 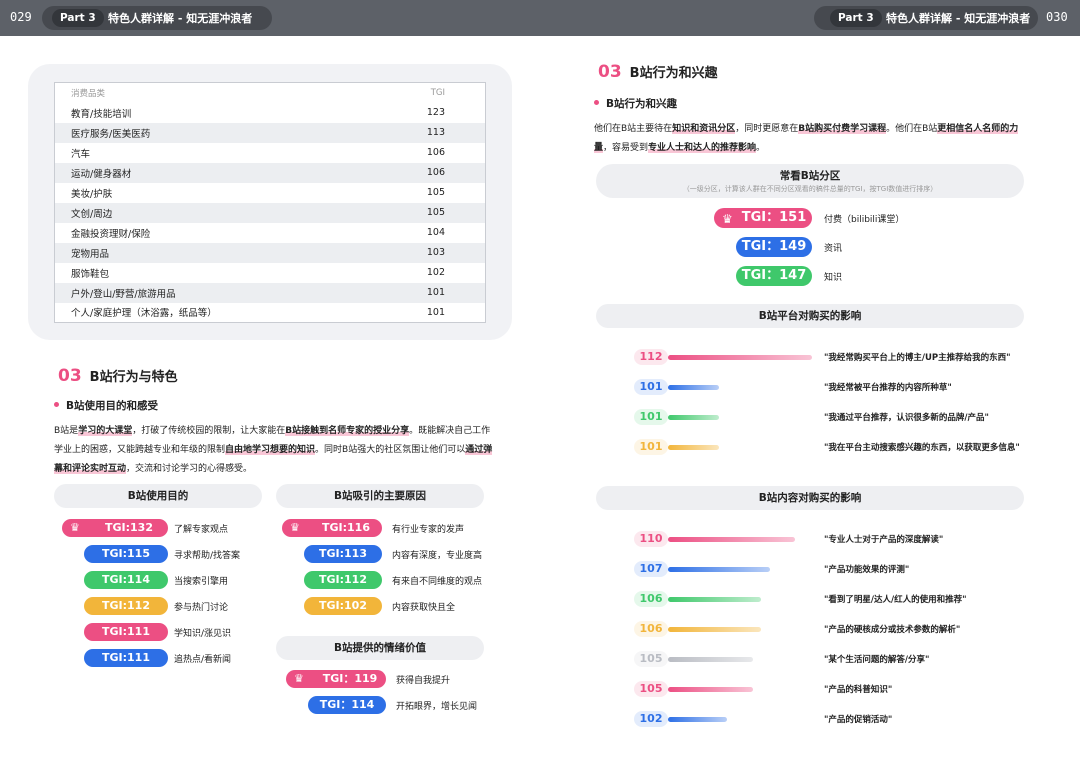 I want to click on right-part-tag: Part 3, so click(x=856, y=18).